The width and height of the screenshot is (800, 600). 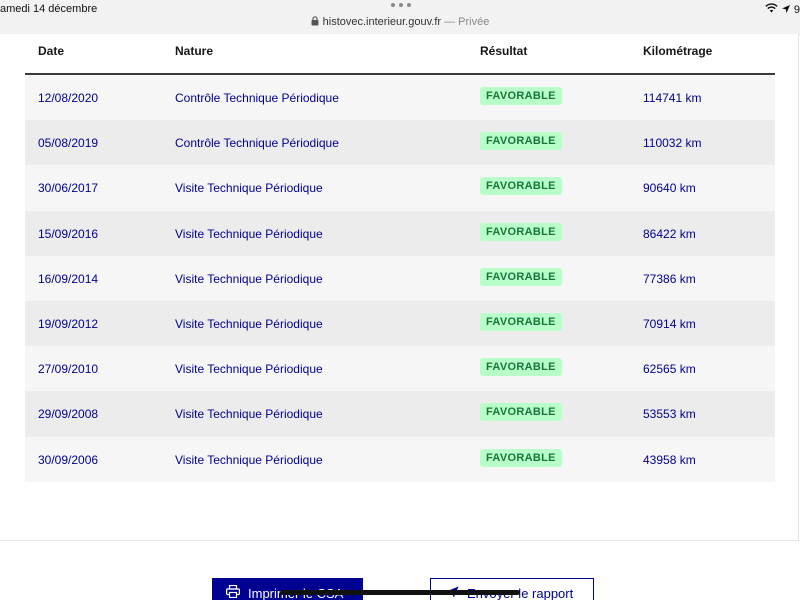 I want to click on printer-icon, so click(x=233, y=592).